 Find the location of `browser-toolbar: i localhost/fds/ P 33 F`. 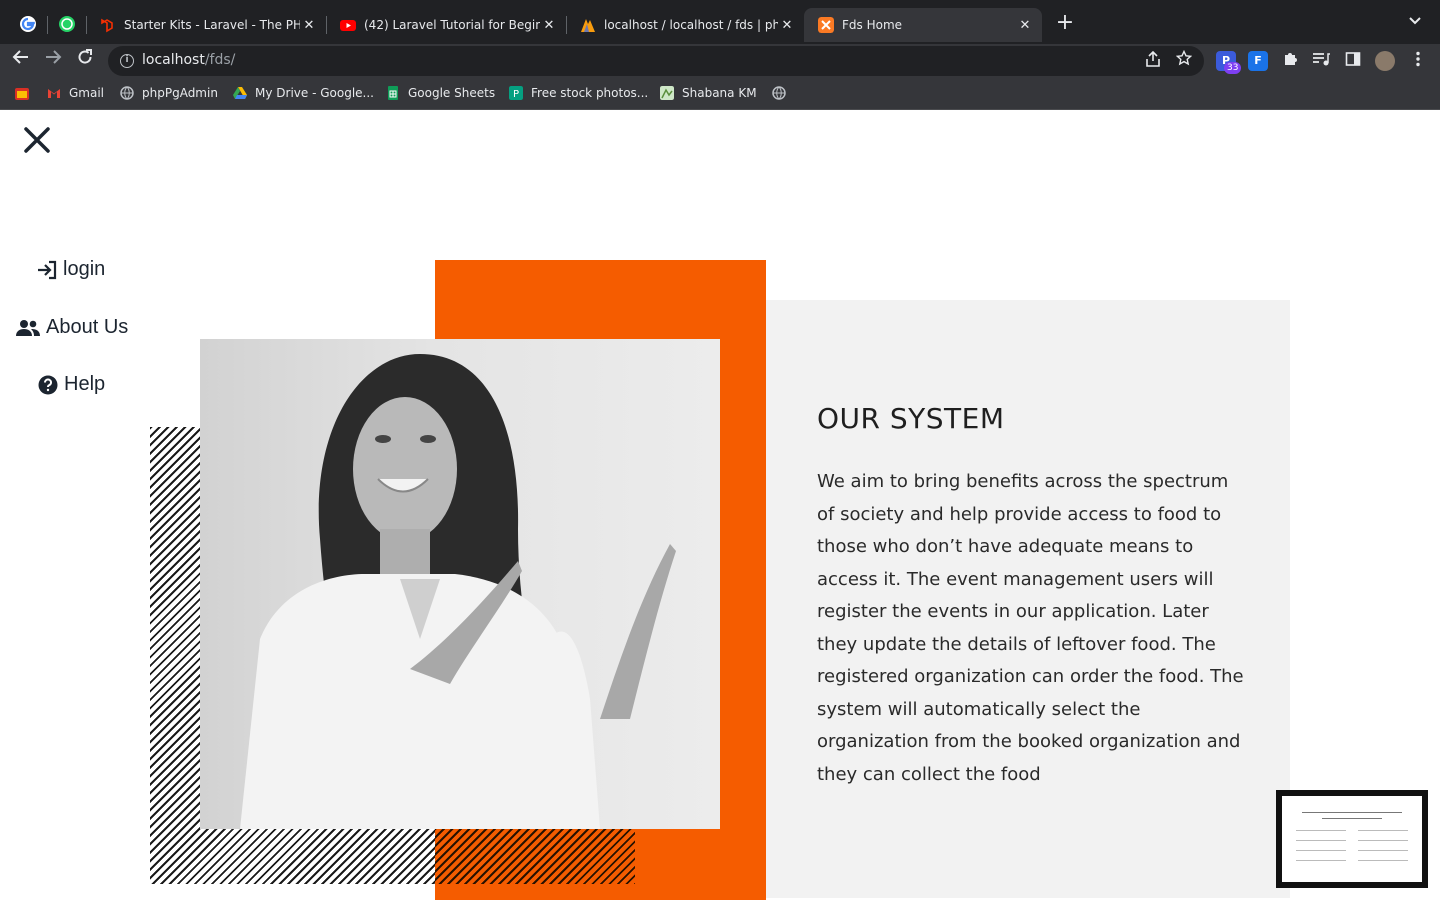

browser-toolbar: i localhost/fds/ P 33 F is located at coordinates (720, 61).